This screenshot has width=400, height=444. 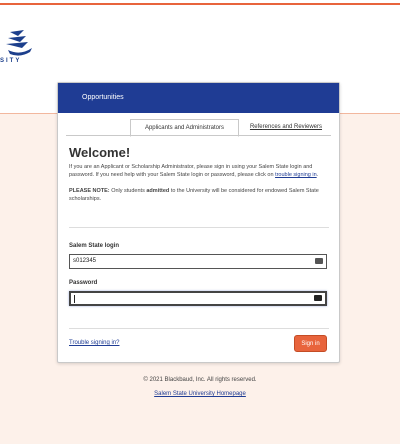 I want to click on card-header: Opportunities, so click(x=198, y=98).